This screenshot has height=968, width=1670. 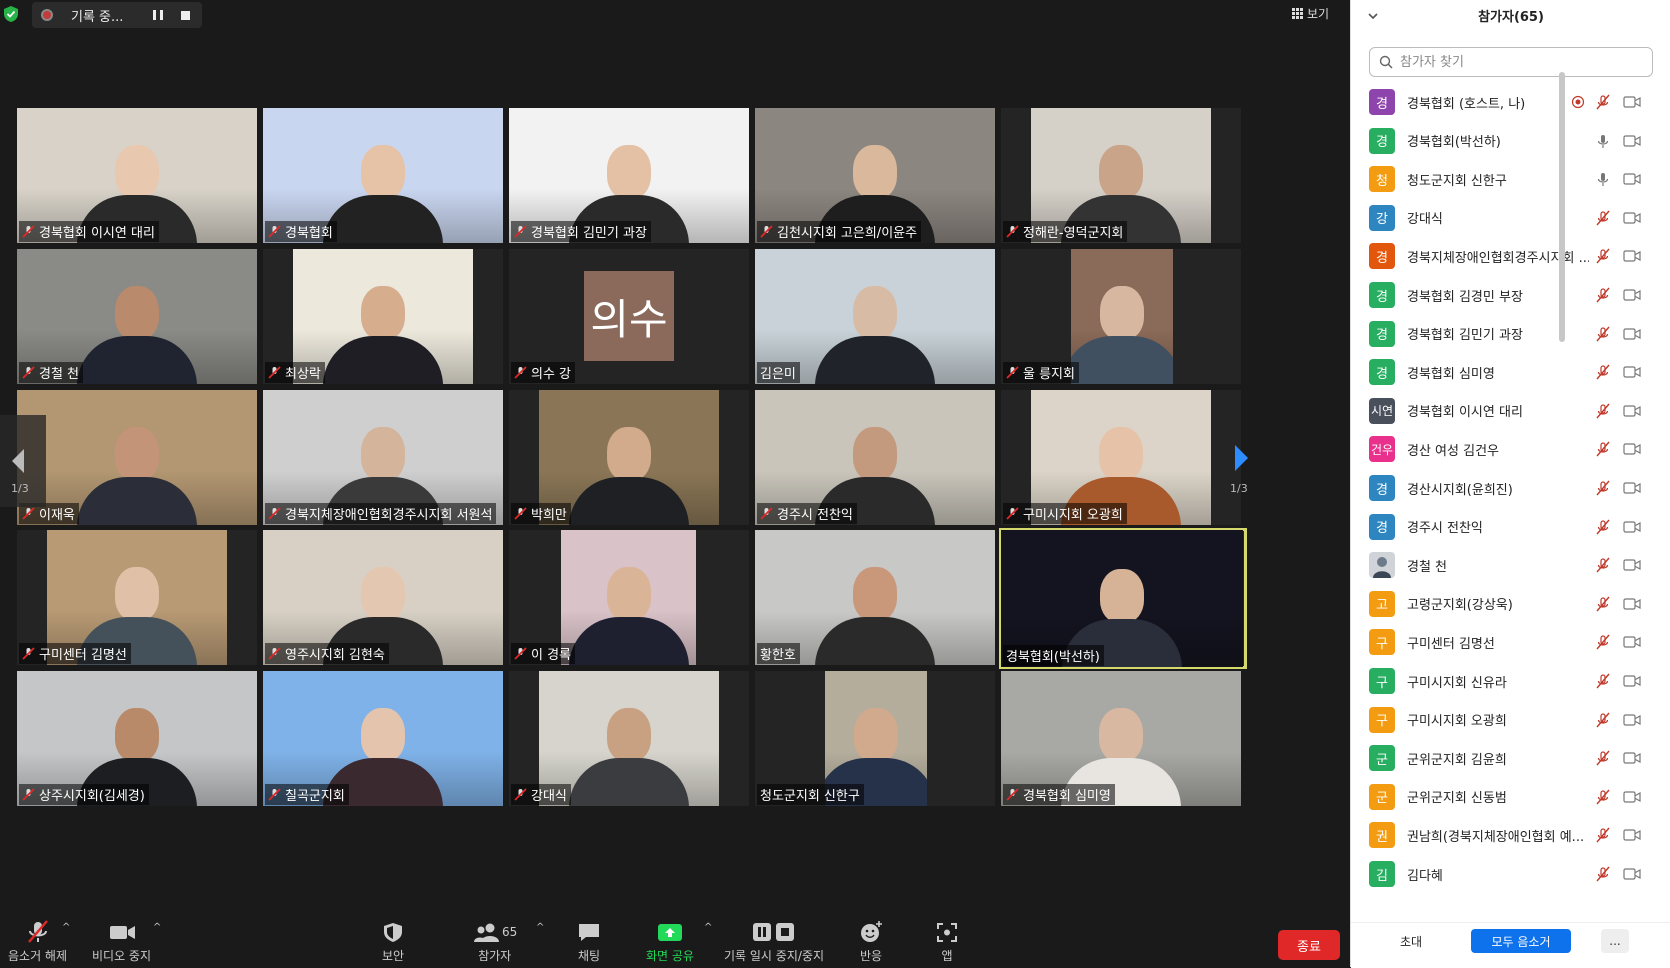 What do you see at coordinates (137, 316) in the screenshot?
I see `video-tile: 경철 천` at bounding box center [137, 316].